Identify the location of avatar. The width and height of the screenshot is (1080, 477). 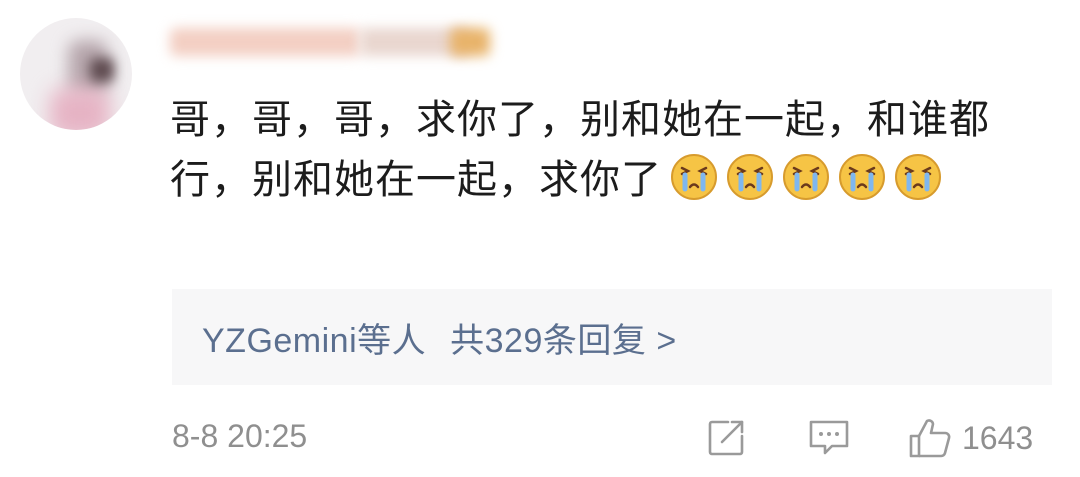
(76, 74).